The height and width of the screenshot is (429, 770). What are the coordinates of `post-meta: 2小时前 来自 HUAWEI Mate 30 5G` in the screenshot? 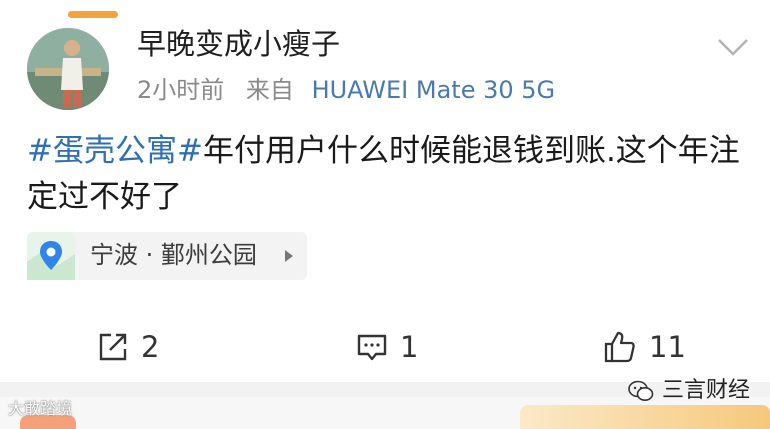 It's located at (346, 90).